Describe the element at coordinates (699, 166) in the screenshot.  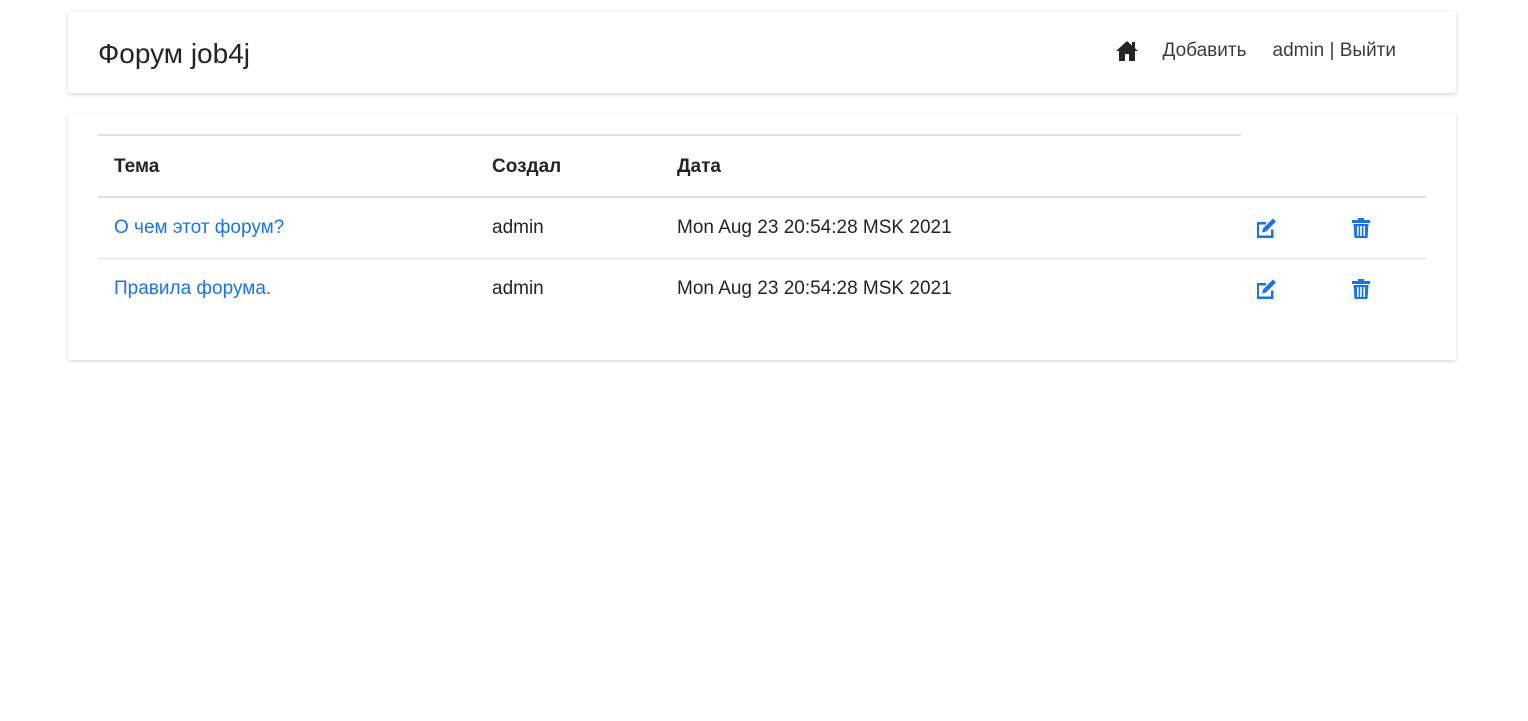
I see `column-header-date: Дата` at that location.